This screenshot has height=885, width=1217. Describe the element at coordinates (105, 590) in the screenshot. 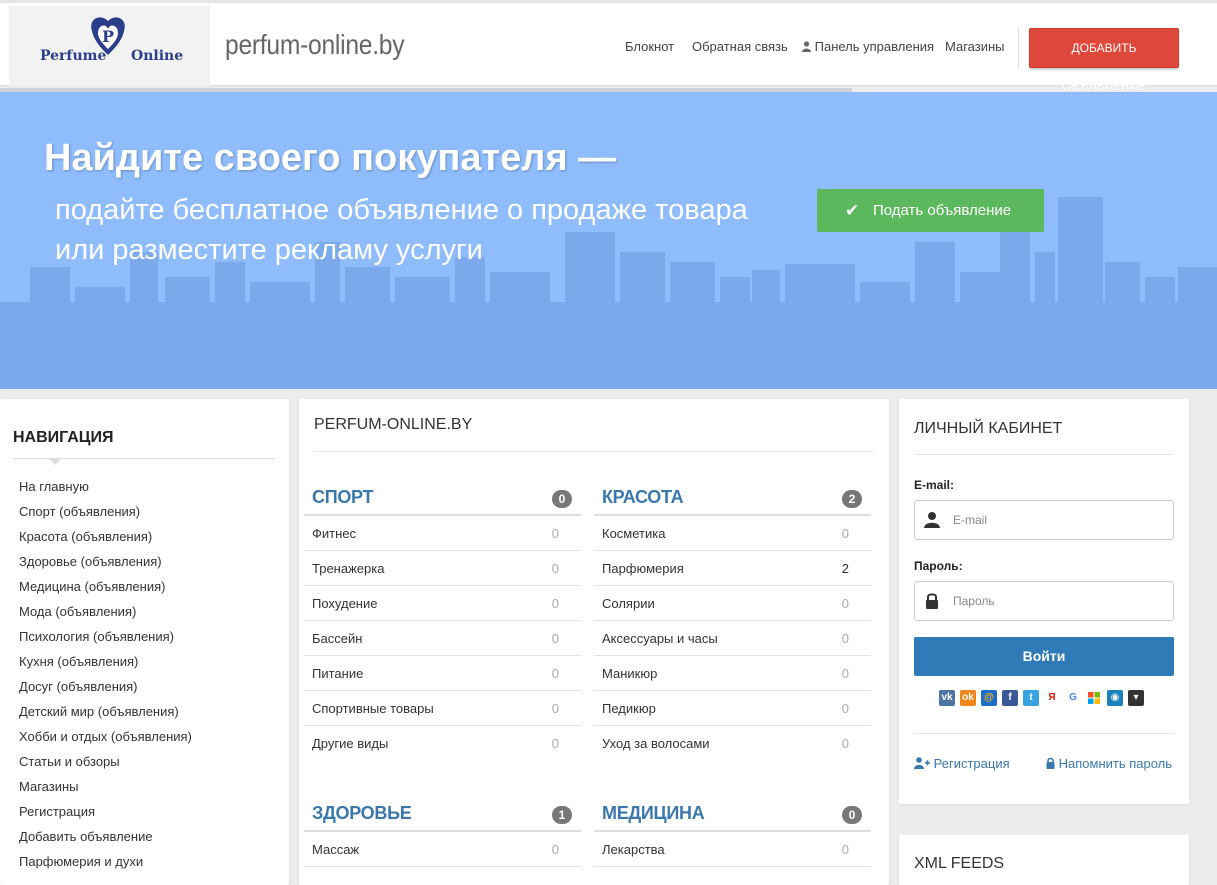

I see `nav-item-medicine: Медицина (объявления)` at that location.